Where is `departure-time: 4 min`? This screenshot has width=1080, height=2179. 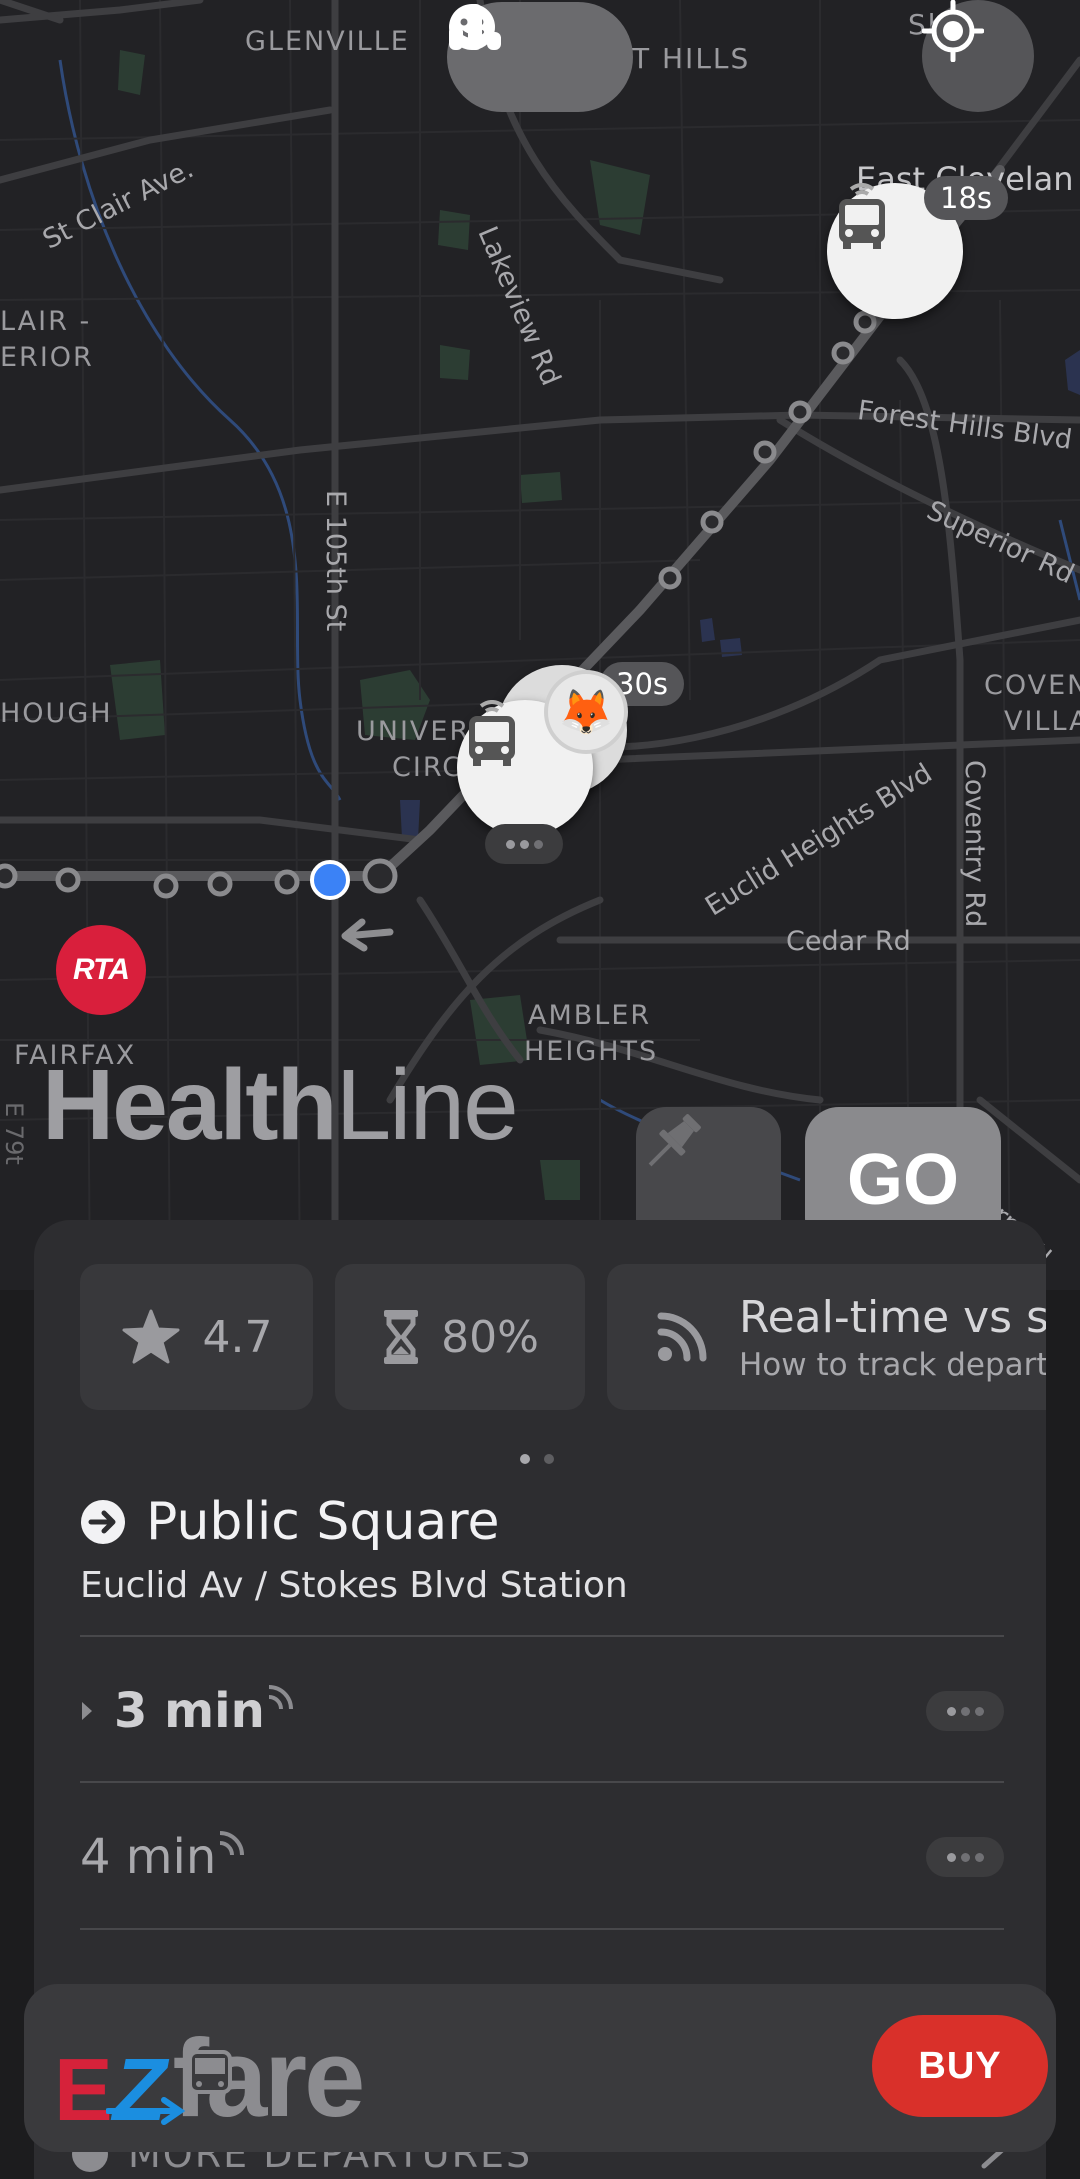 departure-time: 4 min is located at coordinates (163, 1857).